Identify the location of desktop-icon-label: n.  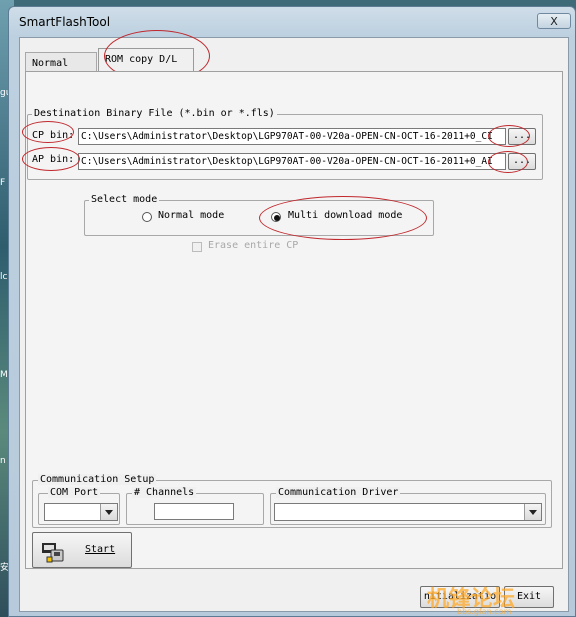
(3, 461).